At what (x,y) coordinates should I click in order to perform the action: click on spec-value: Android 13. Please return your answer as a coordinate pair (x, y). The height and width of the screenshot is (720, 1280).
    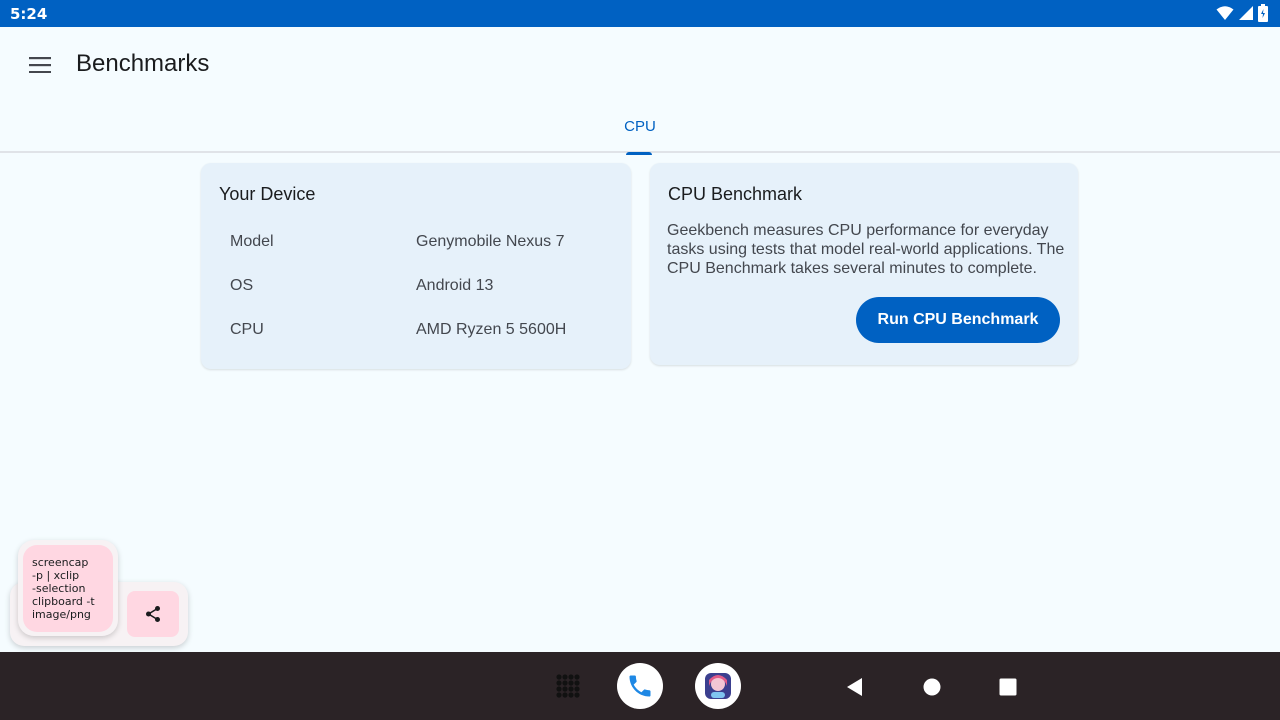
    Looking at the image, I should click on (455, 285).